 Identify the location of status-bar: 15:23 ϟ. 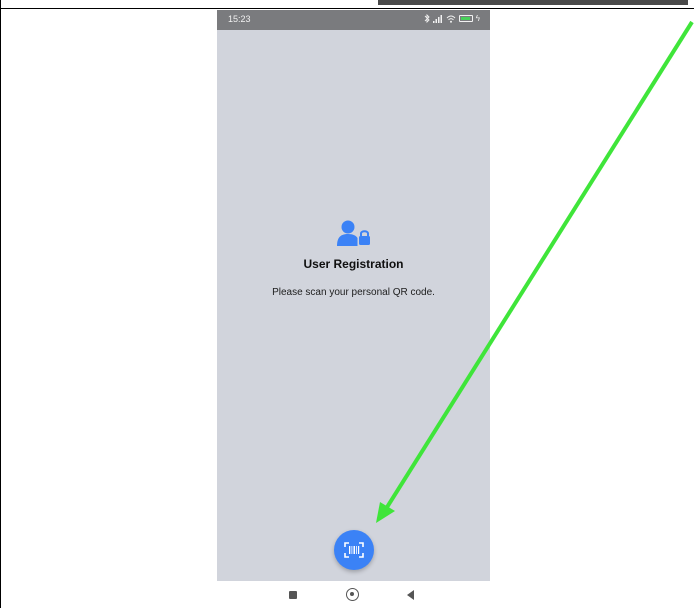
(353, 20).